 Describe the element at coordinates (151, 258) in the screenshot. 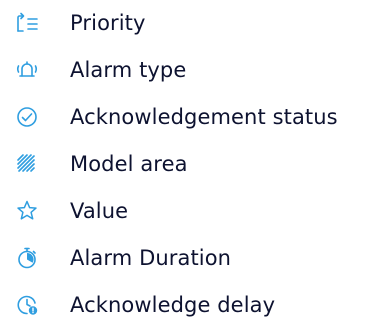

I see `menu-item-label: Alarm Duration` at that location.